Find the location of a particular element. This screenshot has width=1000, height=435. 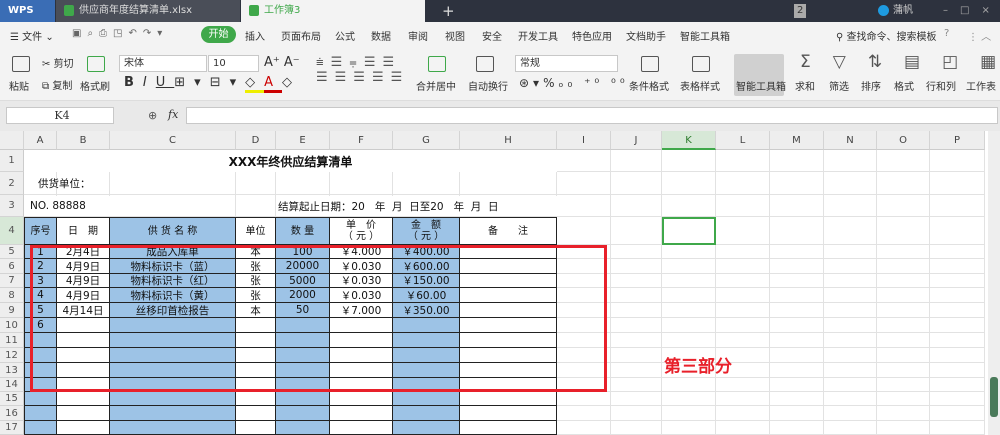

window-controls: –□× is located at coordinates (967, 11).